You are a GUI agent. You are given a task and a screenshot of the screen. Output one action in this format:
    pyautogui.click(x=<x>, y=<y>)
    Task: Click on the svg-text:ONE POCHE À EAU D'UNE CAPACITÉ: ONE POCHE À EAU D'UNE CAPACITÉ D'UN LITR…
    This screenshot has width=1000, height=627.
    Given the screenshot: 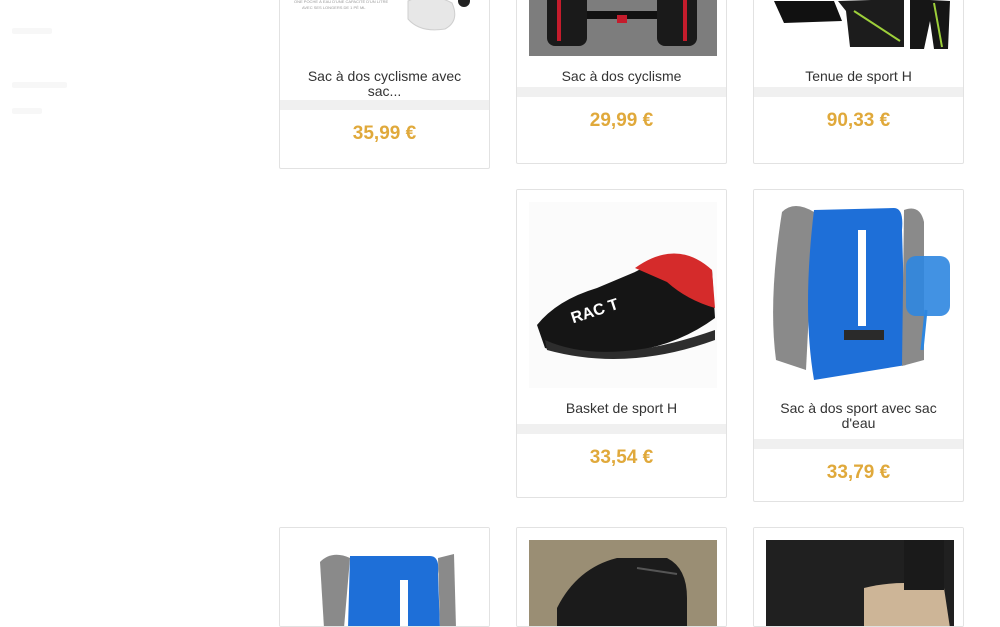 What is the action you would take?
    pyautogui.click(x=341, y=2)
    